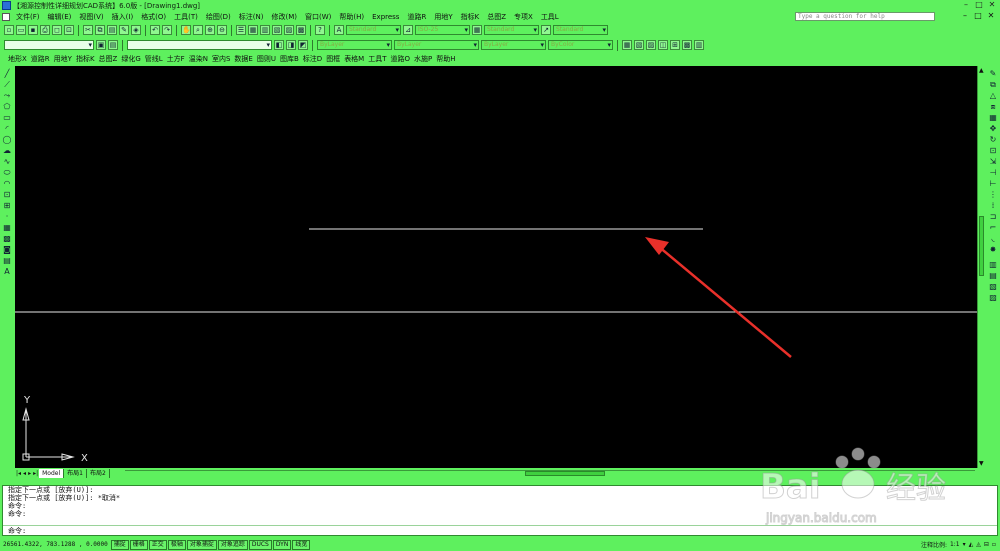 The width and height of the screenshot is (1000, 551). I want to click on cn-menu-annotate: 标注D, so click(312, 59).